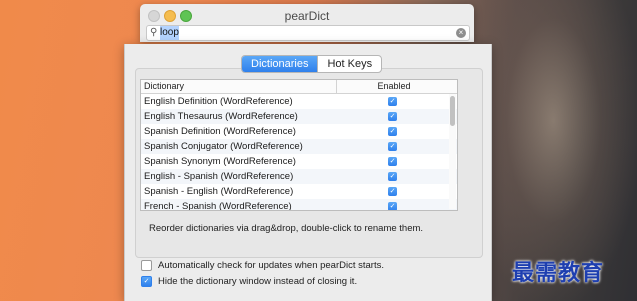 The width and height of the screenshot is (637, 301). Describe the element at coordinates (218, 101) in the screenshot. I see `dictionary-name: English Definition (WordReference)` at that location.